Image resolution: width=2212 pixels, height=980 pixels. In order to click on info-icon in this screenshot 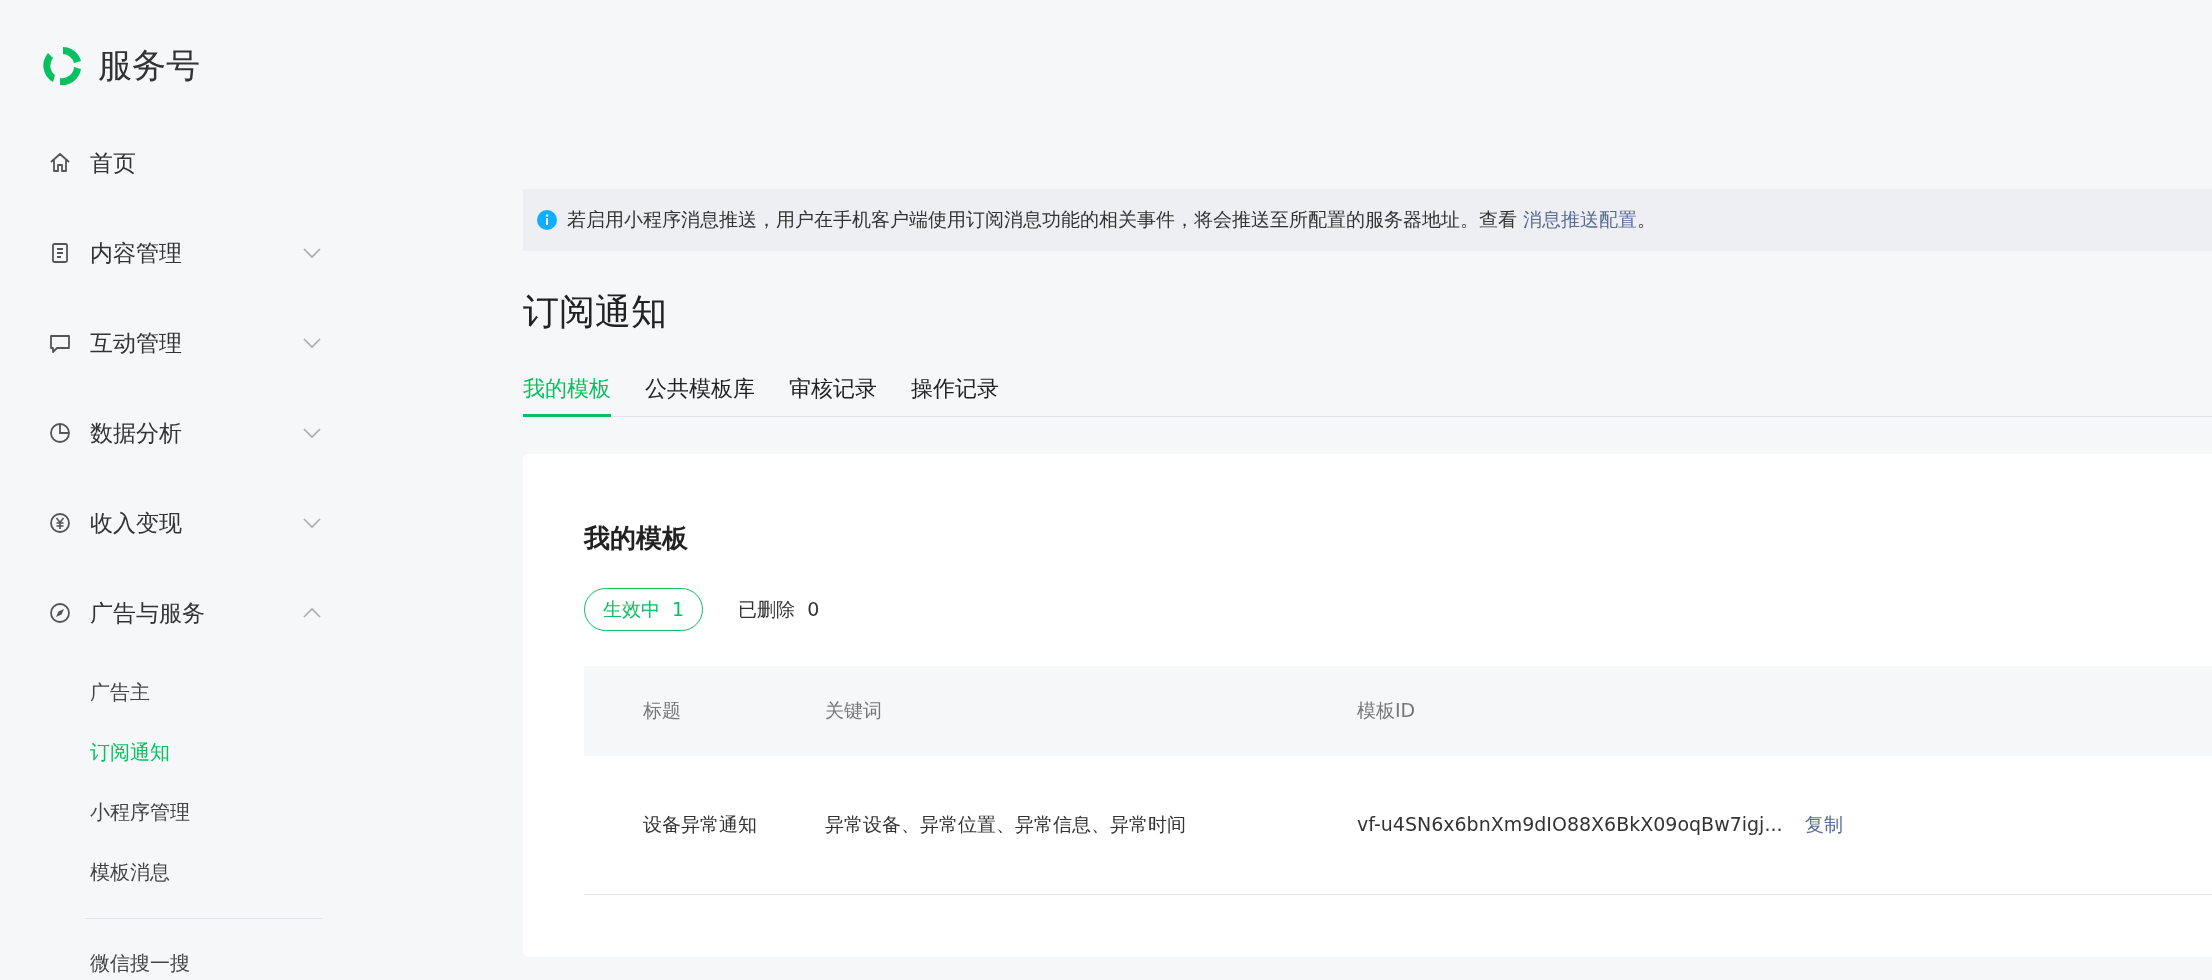, I will do `click(547, 220)`.